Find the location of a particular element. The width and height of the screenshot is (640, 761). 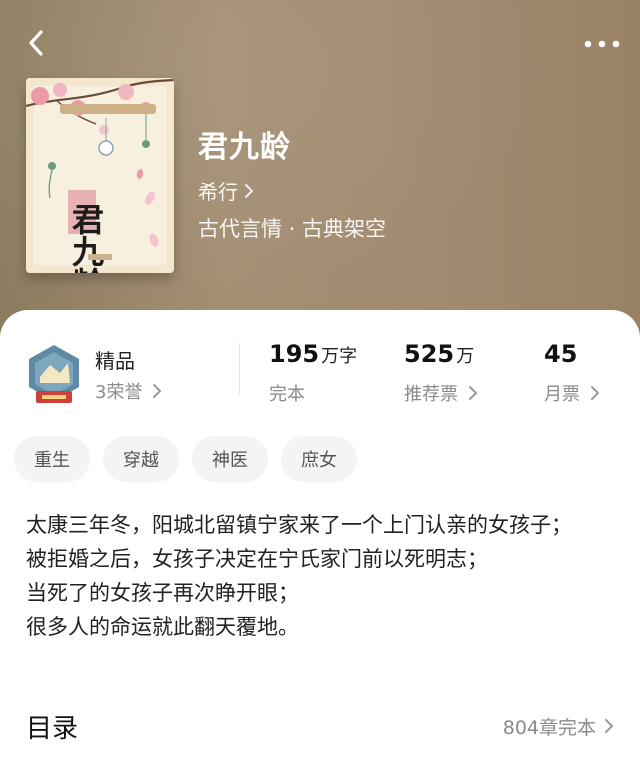

monthly-label: 月票 is located at coordinates (562, 394).